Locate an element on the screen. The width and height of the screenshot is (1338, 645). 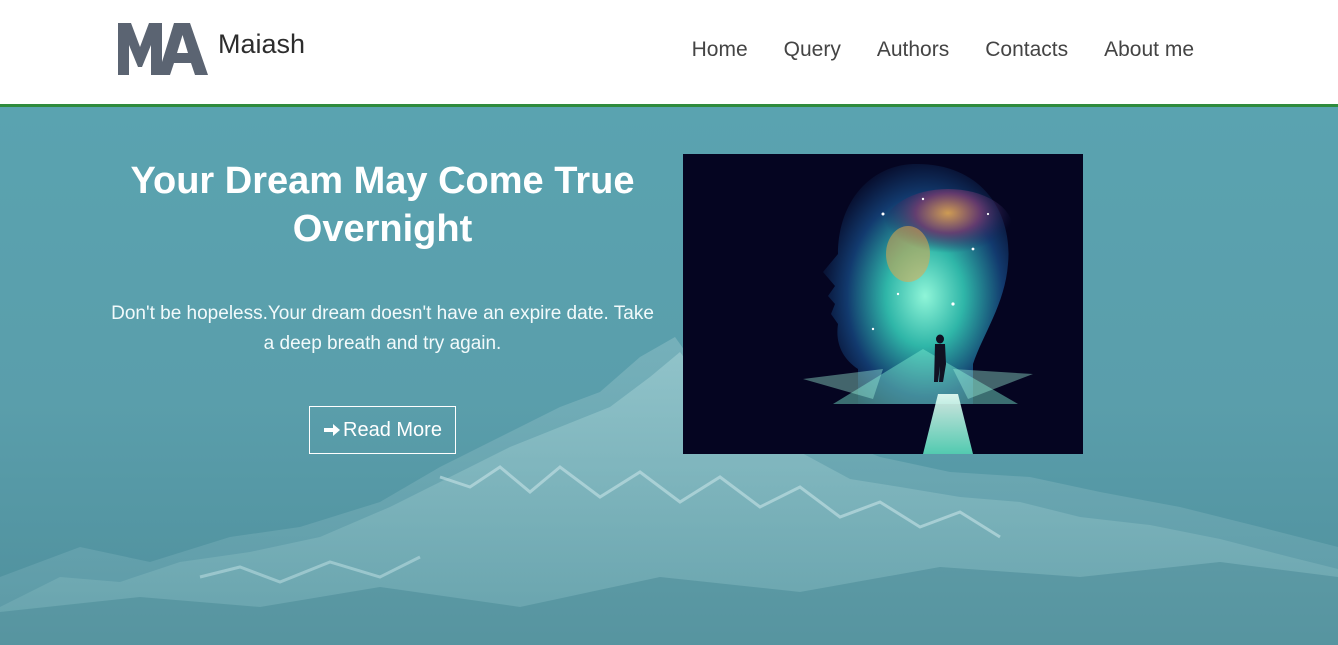
main-nav: Home Query Authors Contacts About me is located at coordinates (943, 50).